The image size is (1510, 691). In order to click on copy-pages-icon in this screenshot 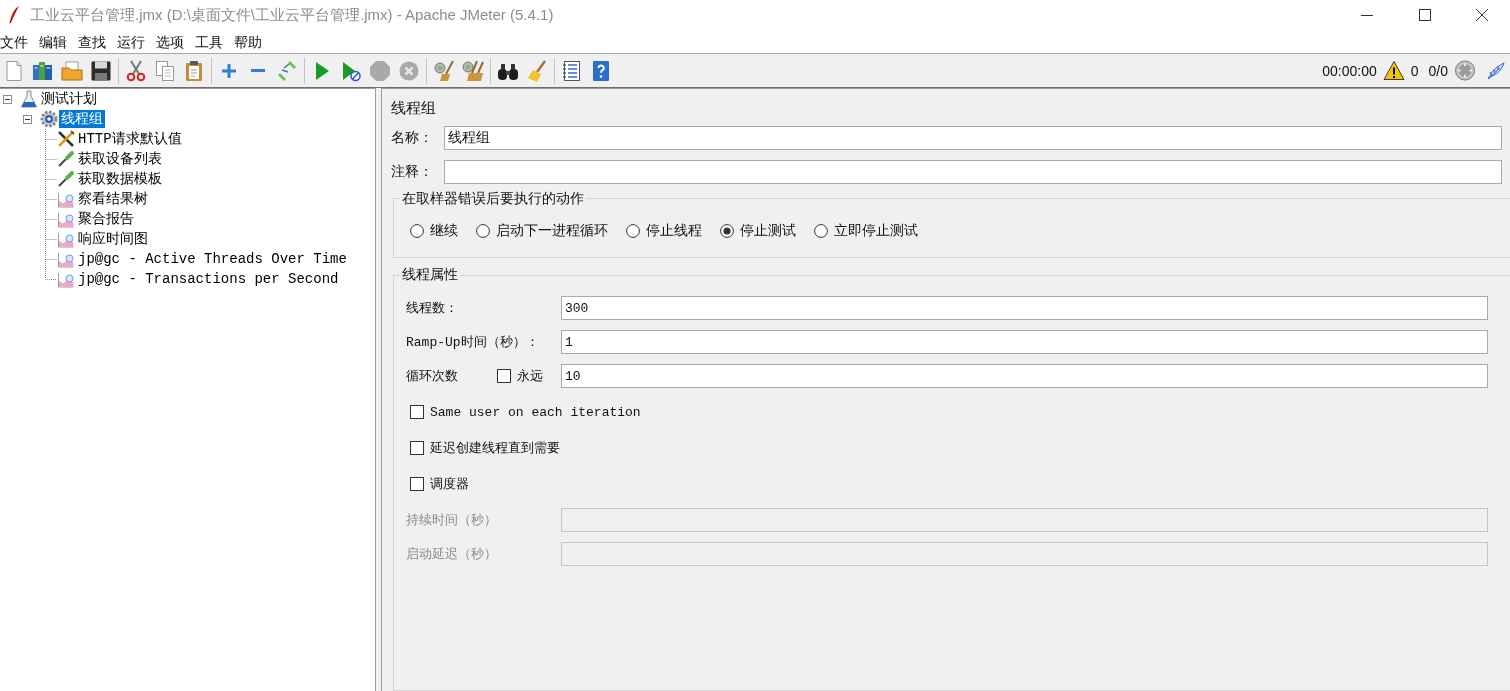, I will do `click(165, 70)`.